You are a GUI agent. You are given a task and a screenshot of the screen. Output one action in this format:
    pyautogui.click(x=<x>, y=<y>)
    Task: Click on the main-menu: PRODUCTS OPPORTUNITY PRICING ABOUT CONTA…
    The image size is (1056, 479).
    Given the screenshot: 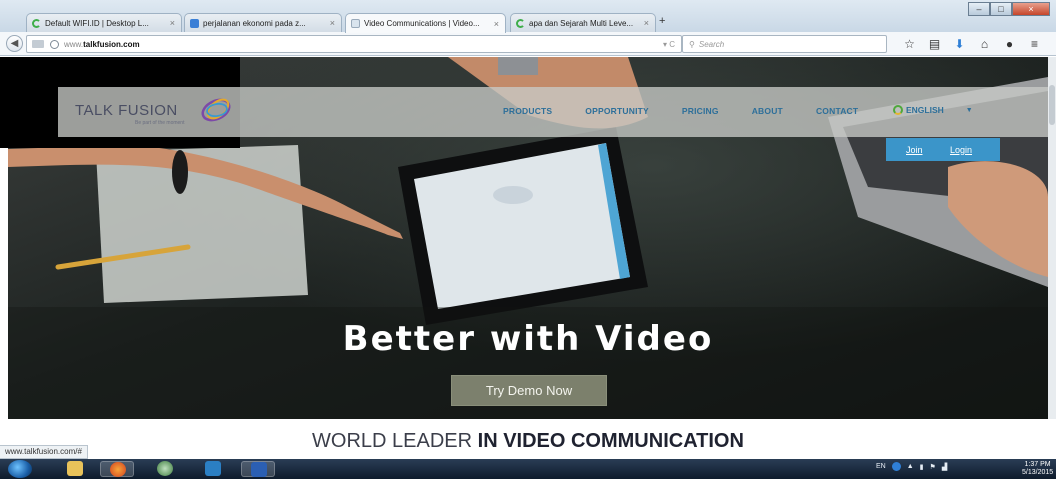 What is the action you would take?
    pyautogui.click(x=680, y=111)
    